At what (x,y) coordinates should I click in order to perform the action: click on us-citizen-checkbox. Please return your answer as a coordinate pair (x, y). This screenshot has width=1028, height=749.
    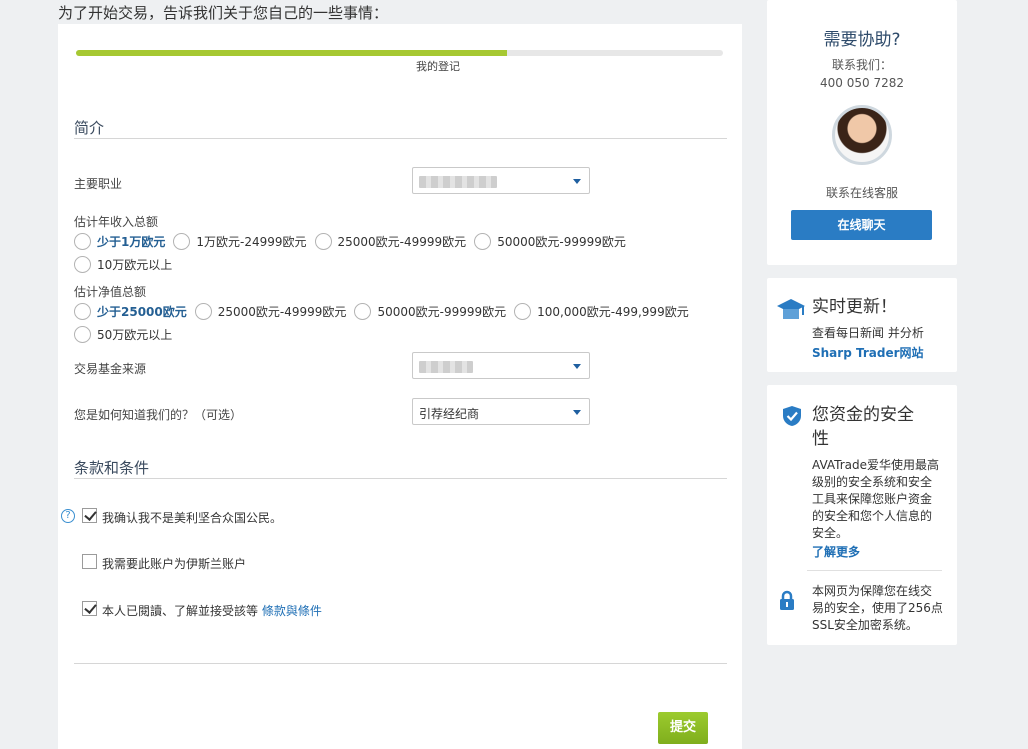
    Looking at the image, I should click on (89, 515).